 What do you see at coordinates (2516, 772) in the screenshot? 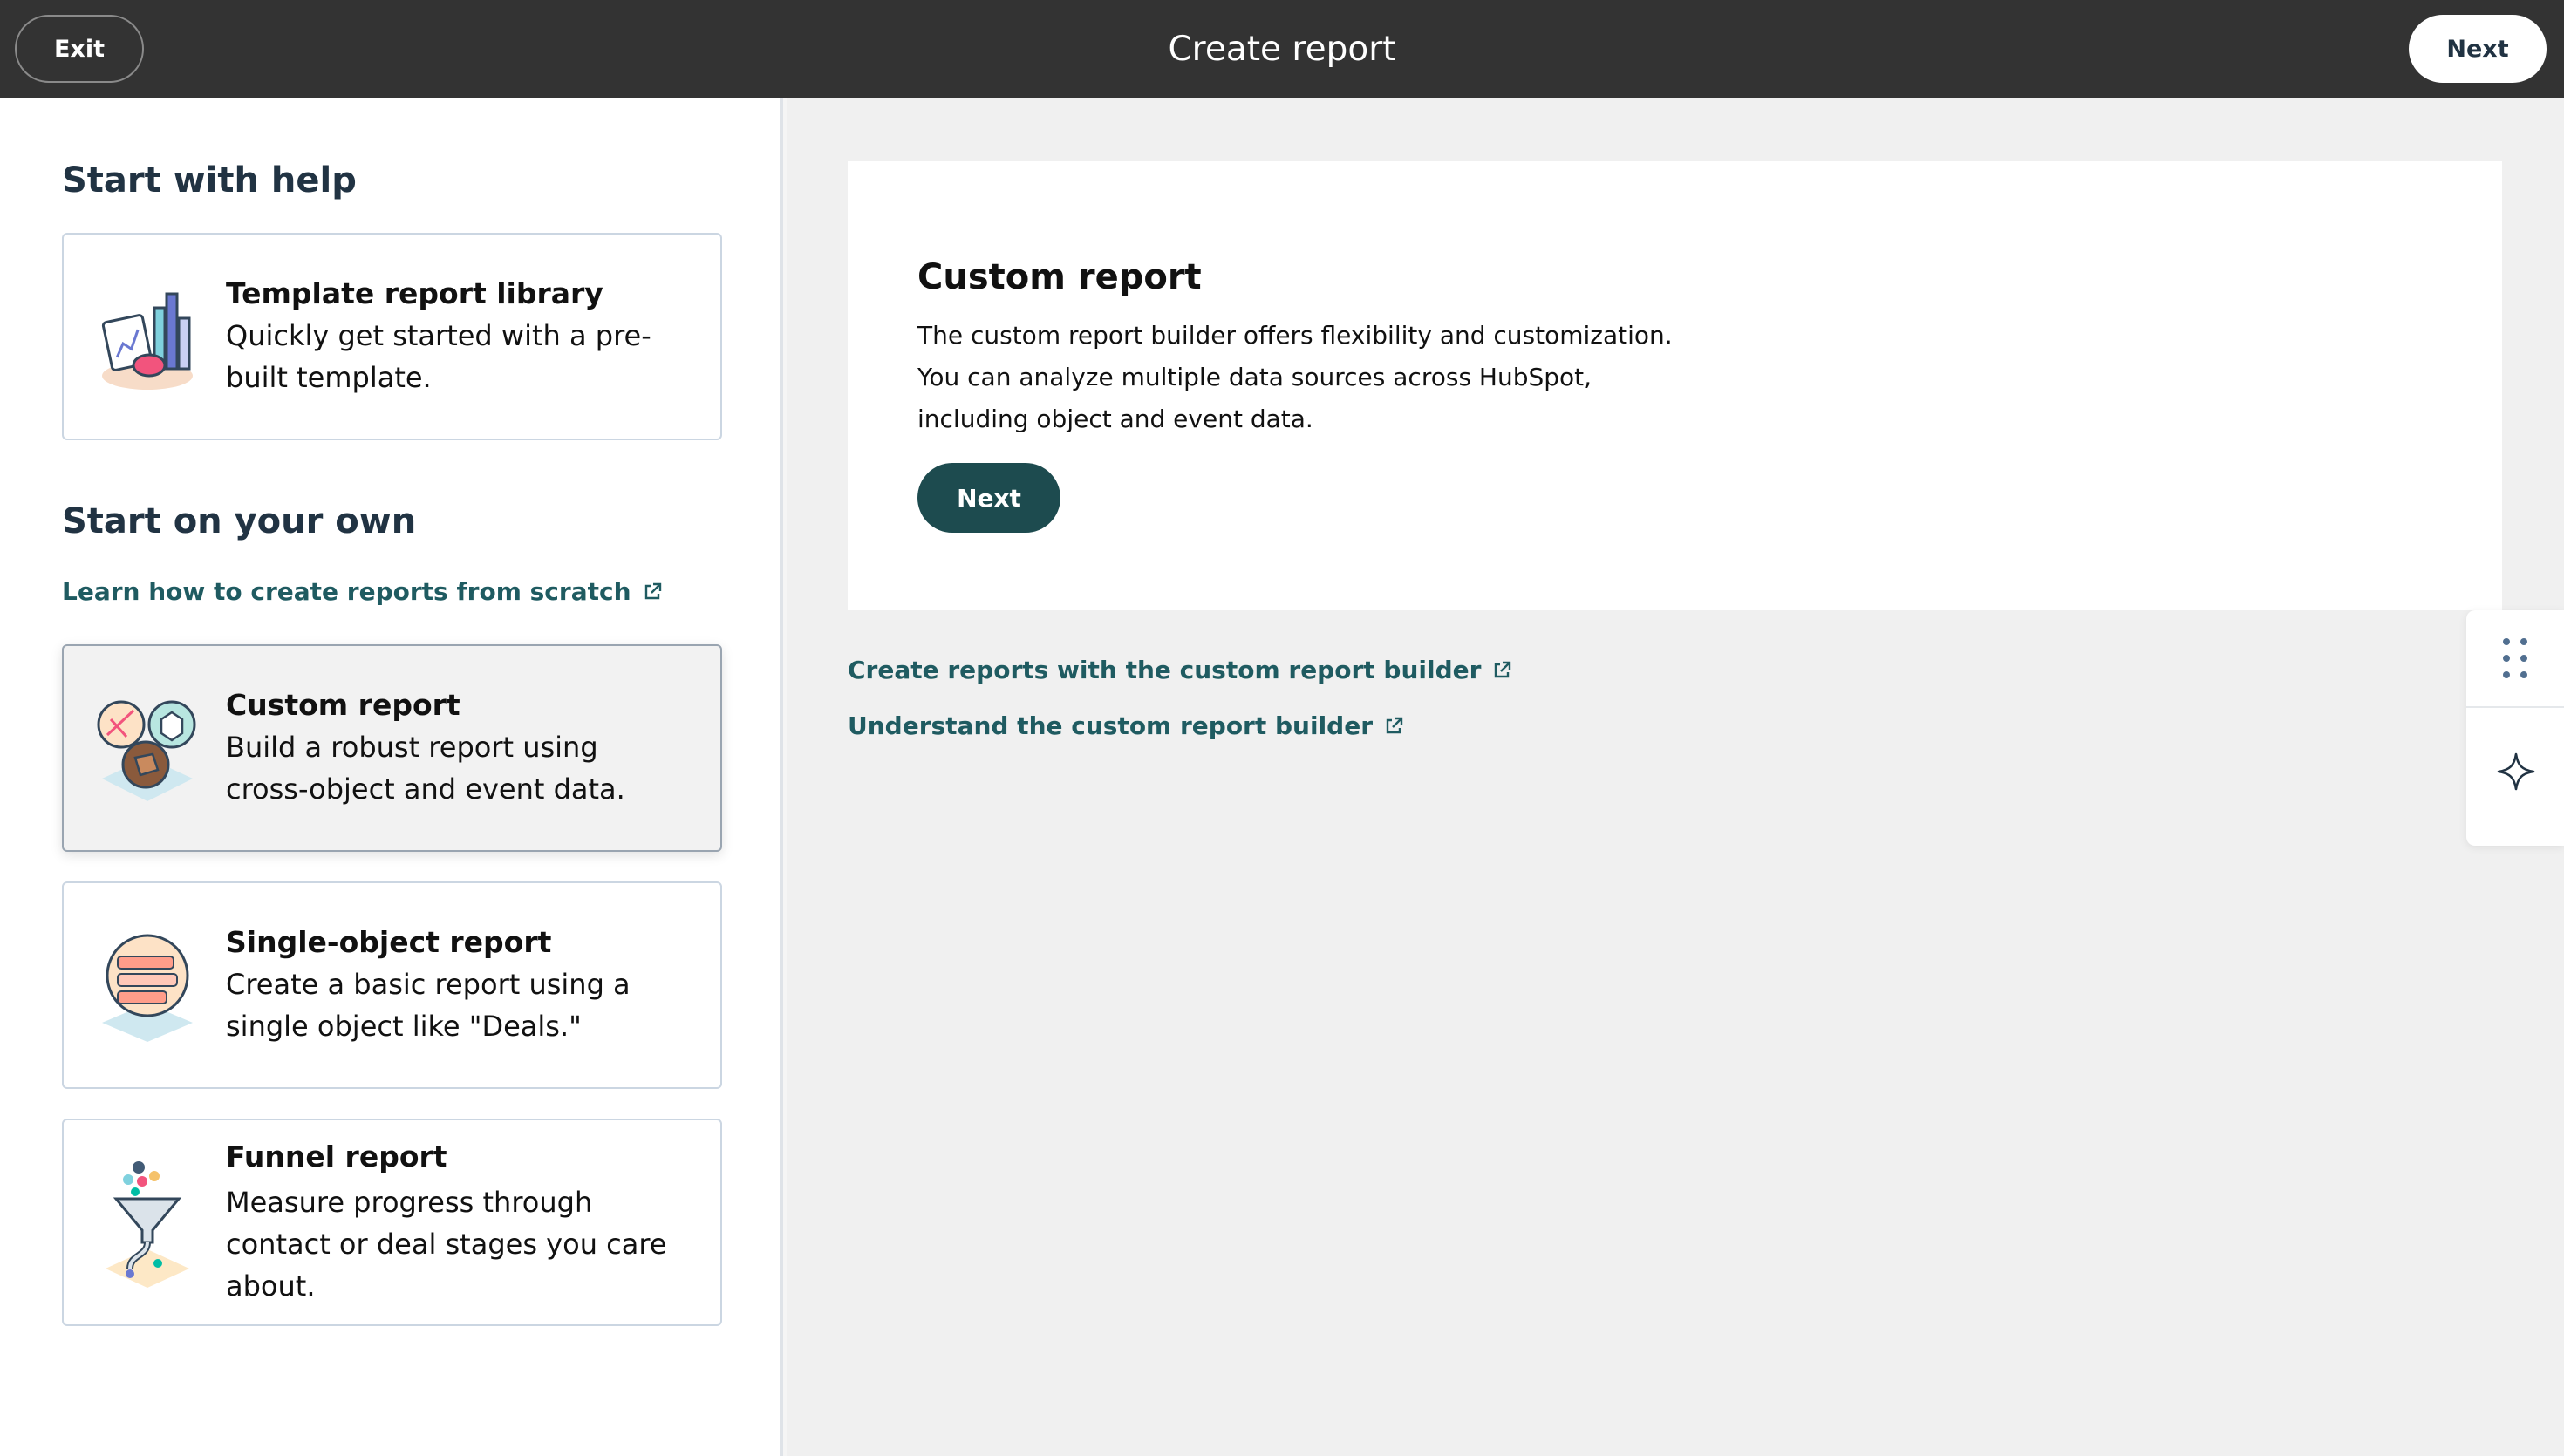
I see `ai-sparkle-icon` at bounding box center [2516, 772].